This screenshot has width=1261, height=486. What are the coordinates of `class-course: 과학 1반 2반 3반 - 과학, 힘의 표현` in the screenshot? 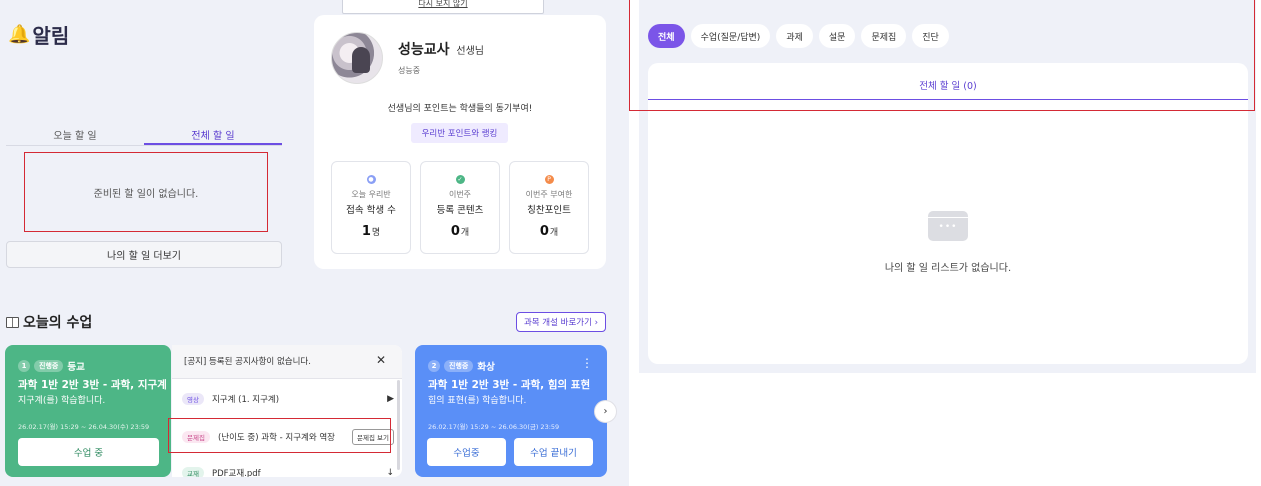 It's located at (509, 385).